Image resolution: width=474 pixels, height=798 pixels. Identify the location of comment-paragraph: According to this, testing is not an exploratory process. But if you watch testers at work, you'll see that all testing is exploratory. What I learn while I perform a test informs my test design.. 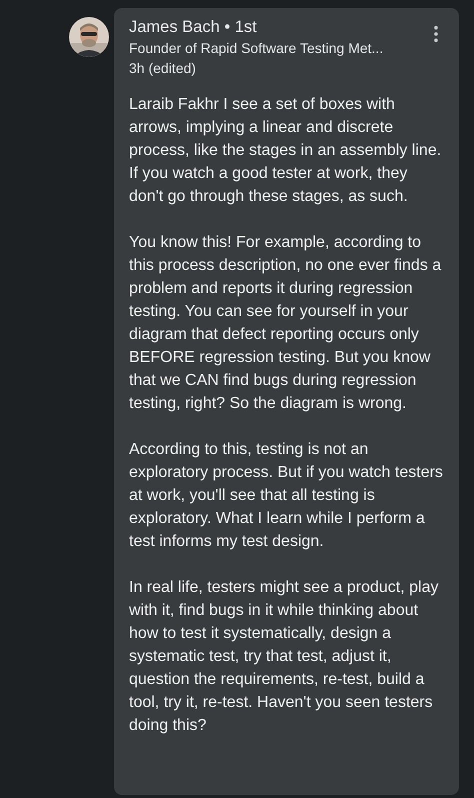
(286, 496).